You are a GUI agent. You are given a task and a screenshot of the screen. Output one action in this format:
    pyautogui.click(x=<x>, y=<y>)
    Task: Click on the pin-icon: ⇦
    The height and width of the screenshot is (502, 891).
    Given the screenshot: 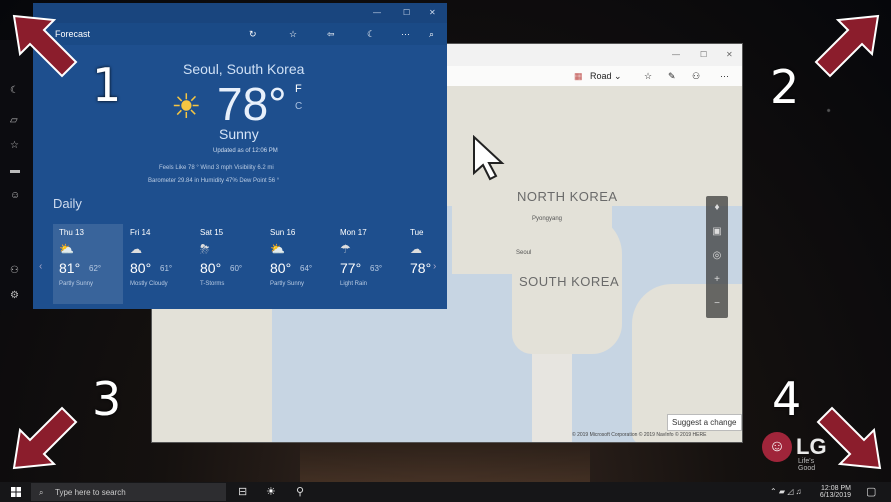 What is the action you would take?
    pyautogui.click(x=331, y=34)
    